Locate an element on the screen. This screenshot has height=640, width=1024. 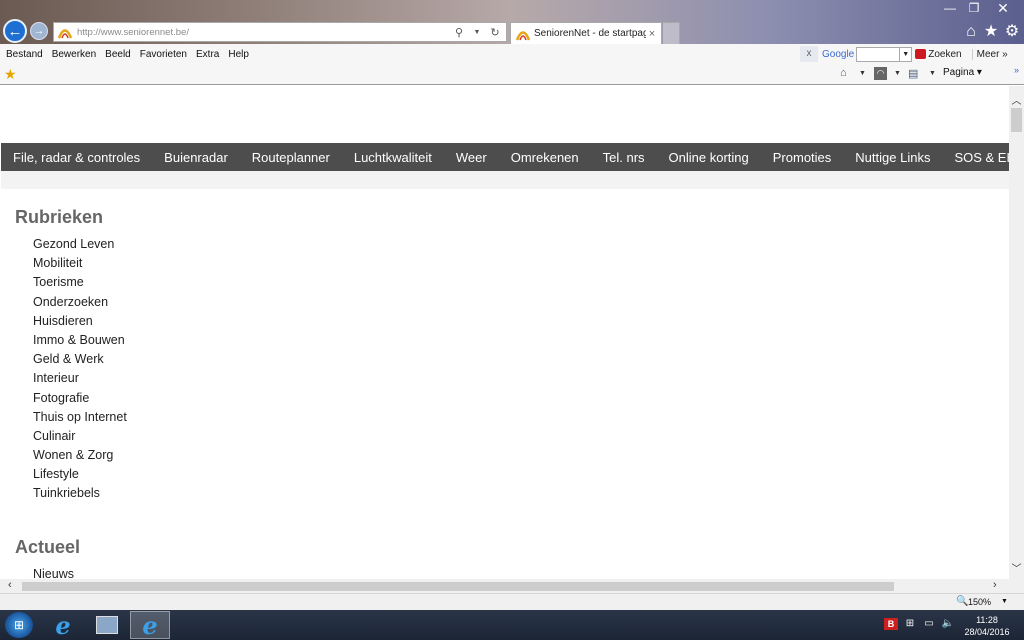
close-window-button: ✕ is located at coordinates (1003, 8).